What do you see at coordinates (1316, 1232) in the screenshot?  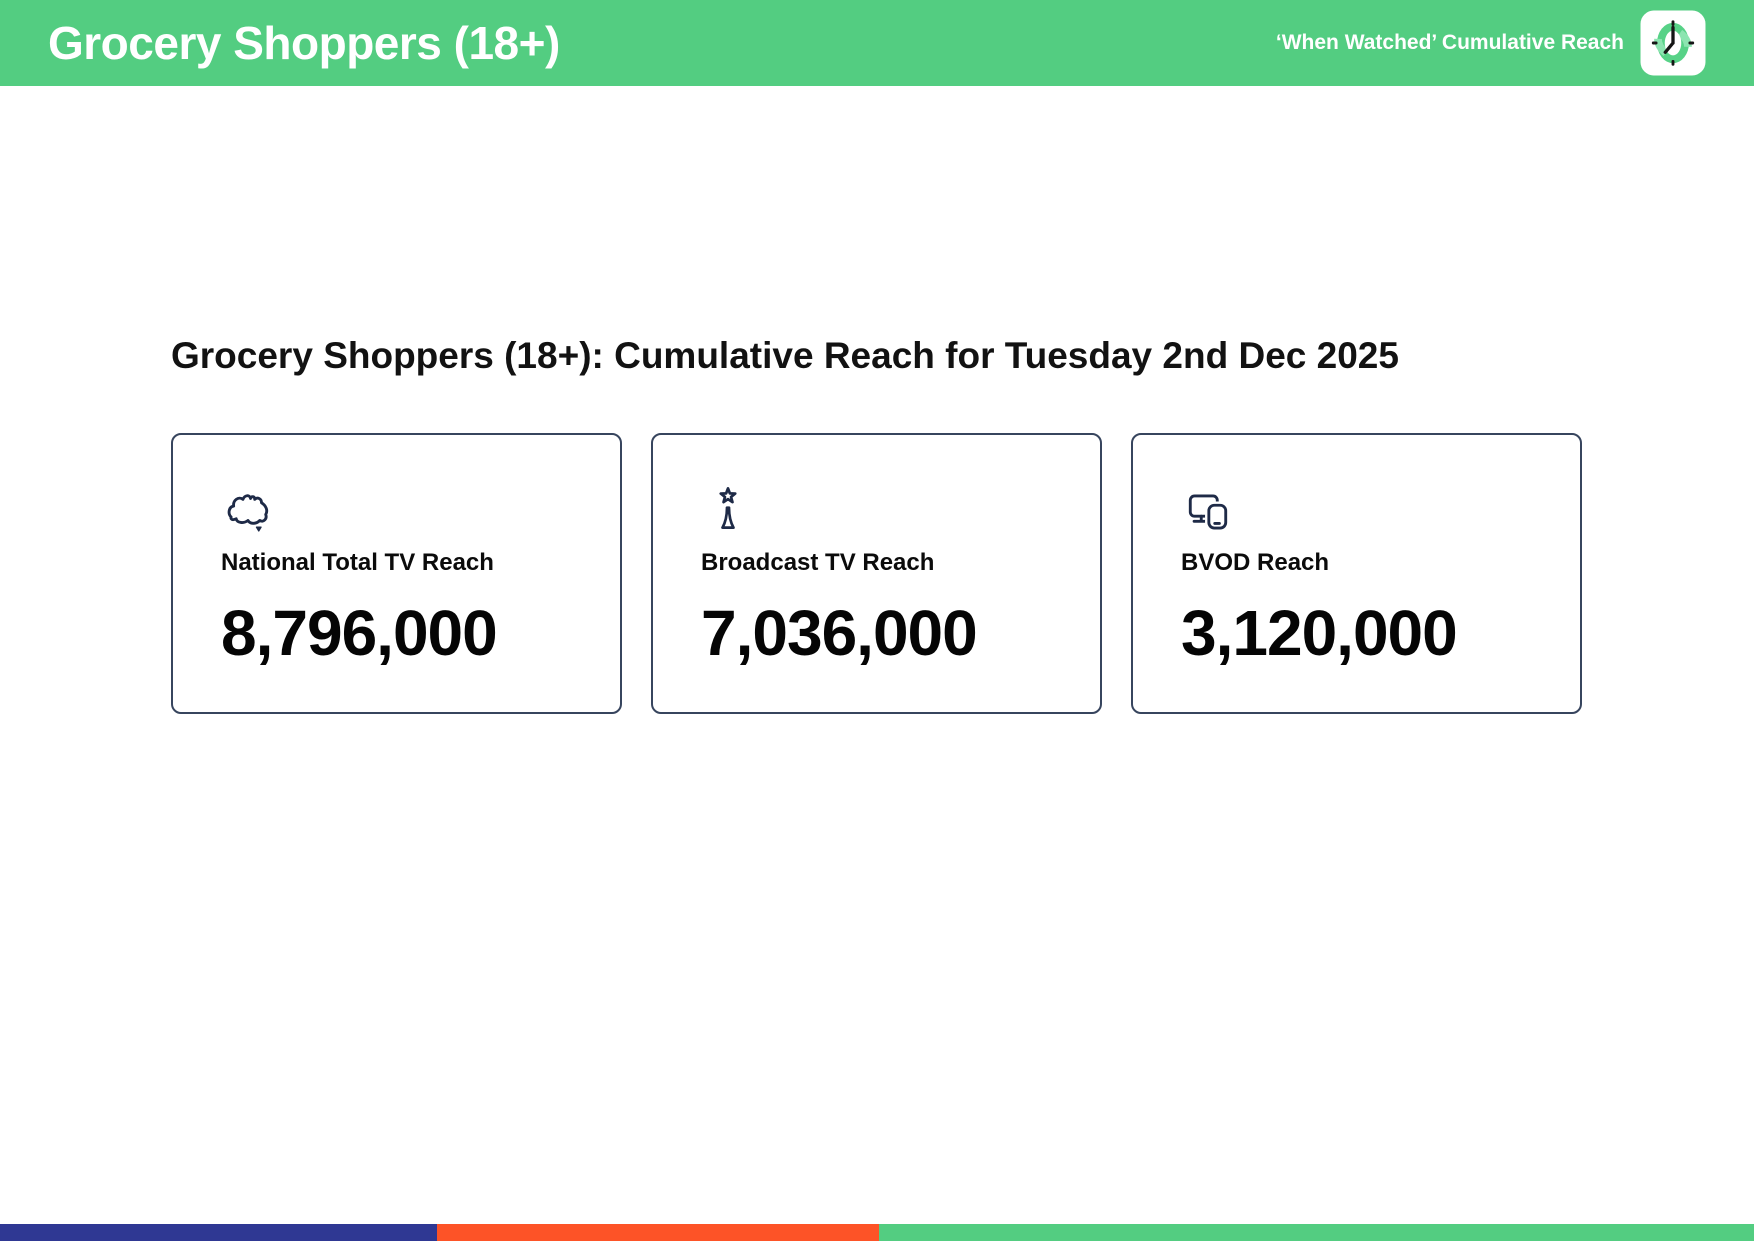 I see `footer-segment-green` at bounding box center [1316, 1232].